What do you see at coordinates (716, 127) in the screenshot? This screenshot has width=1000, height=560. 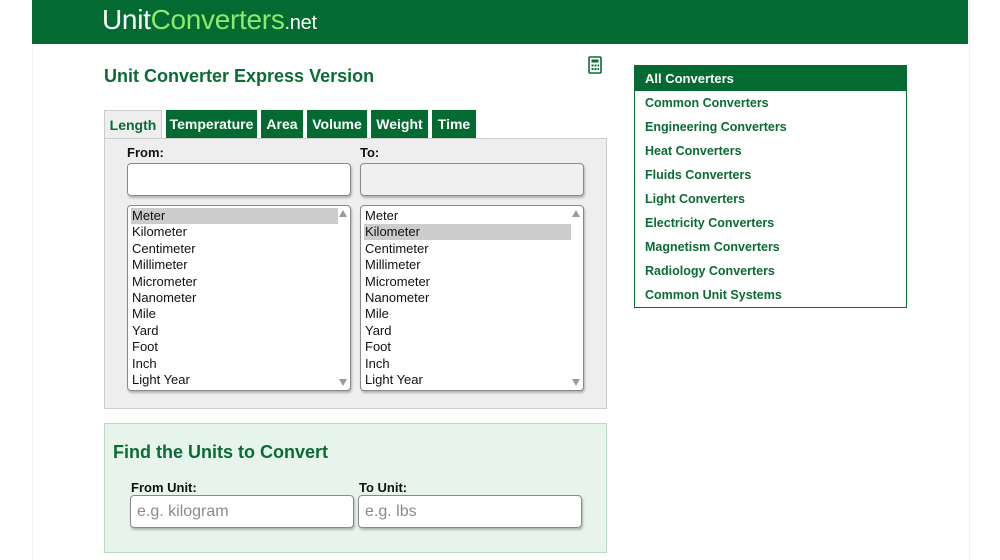 I see `sidebar-item-engineering-converters: Engineering Converters` at bounding box center [716, 127].